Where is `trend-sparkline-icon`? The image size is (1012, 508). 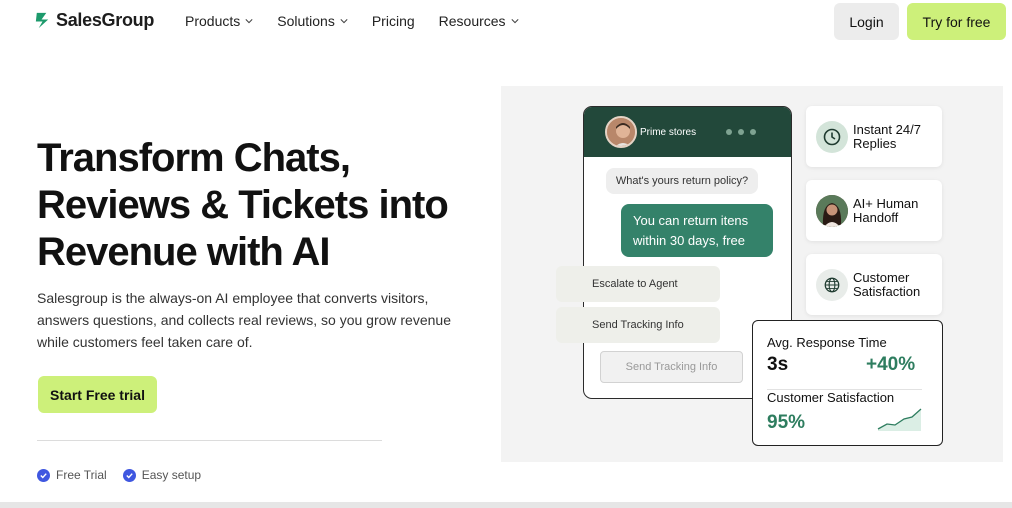
trend-sparkline-icon is located at coordinates (899, 419).